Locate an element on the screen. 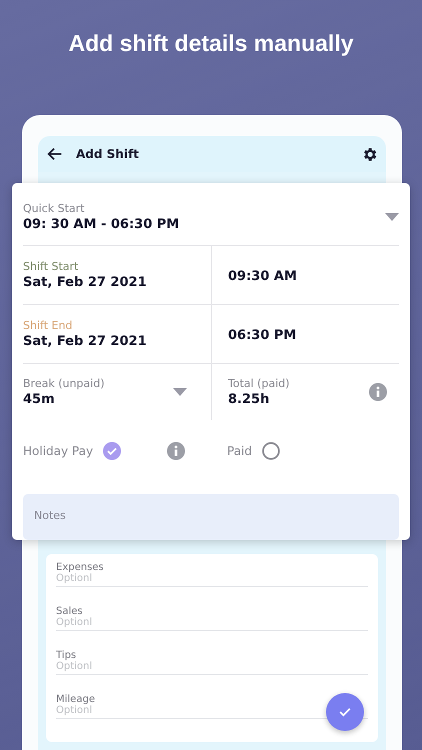 This screenshot has width=422, height=750. paid-checkbox is located at coordinates (271, 451).